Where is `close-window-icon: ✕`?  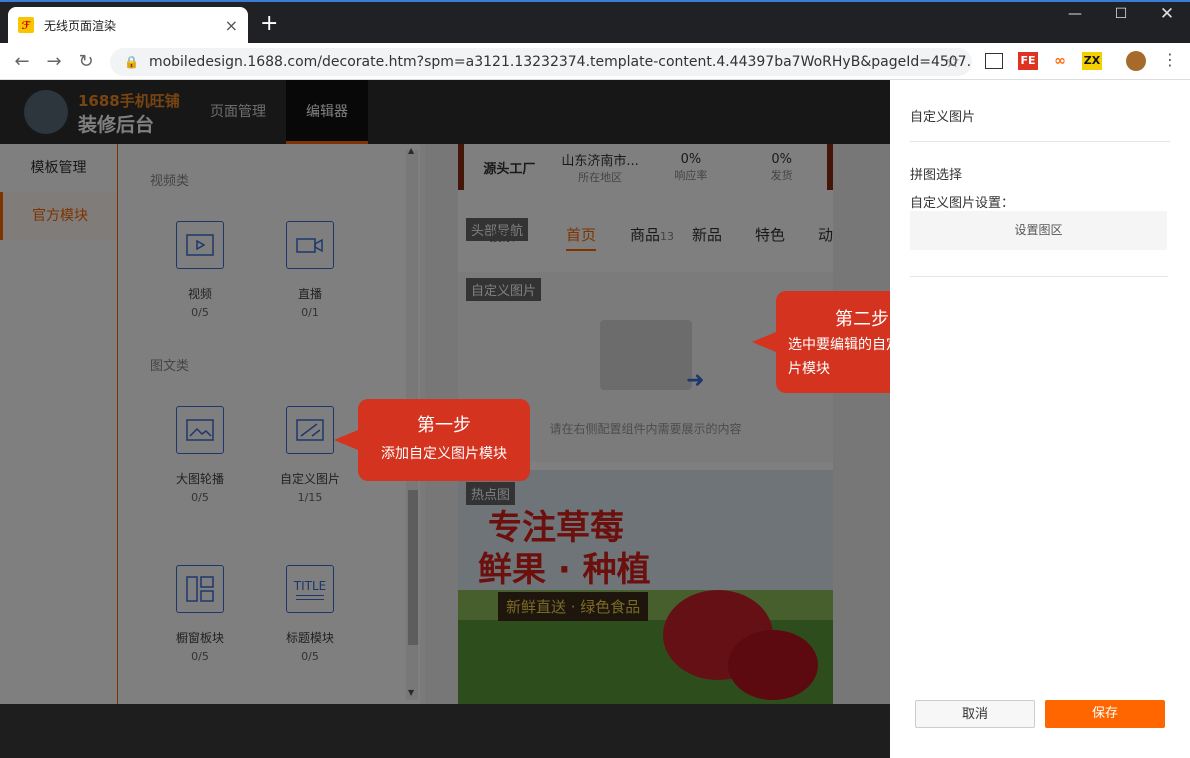
close-window-icon: ✕ is located at coordinates (1167, 14).